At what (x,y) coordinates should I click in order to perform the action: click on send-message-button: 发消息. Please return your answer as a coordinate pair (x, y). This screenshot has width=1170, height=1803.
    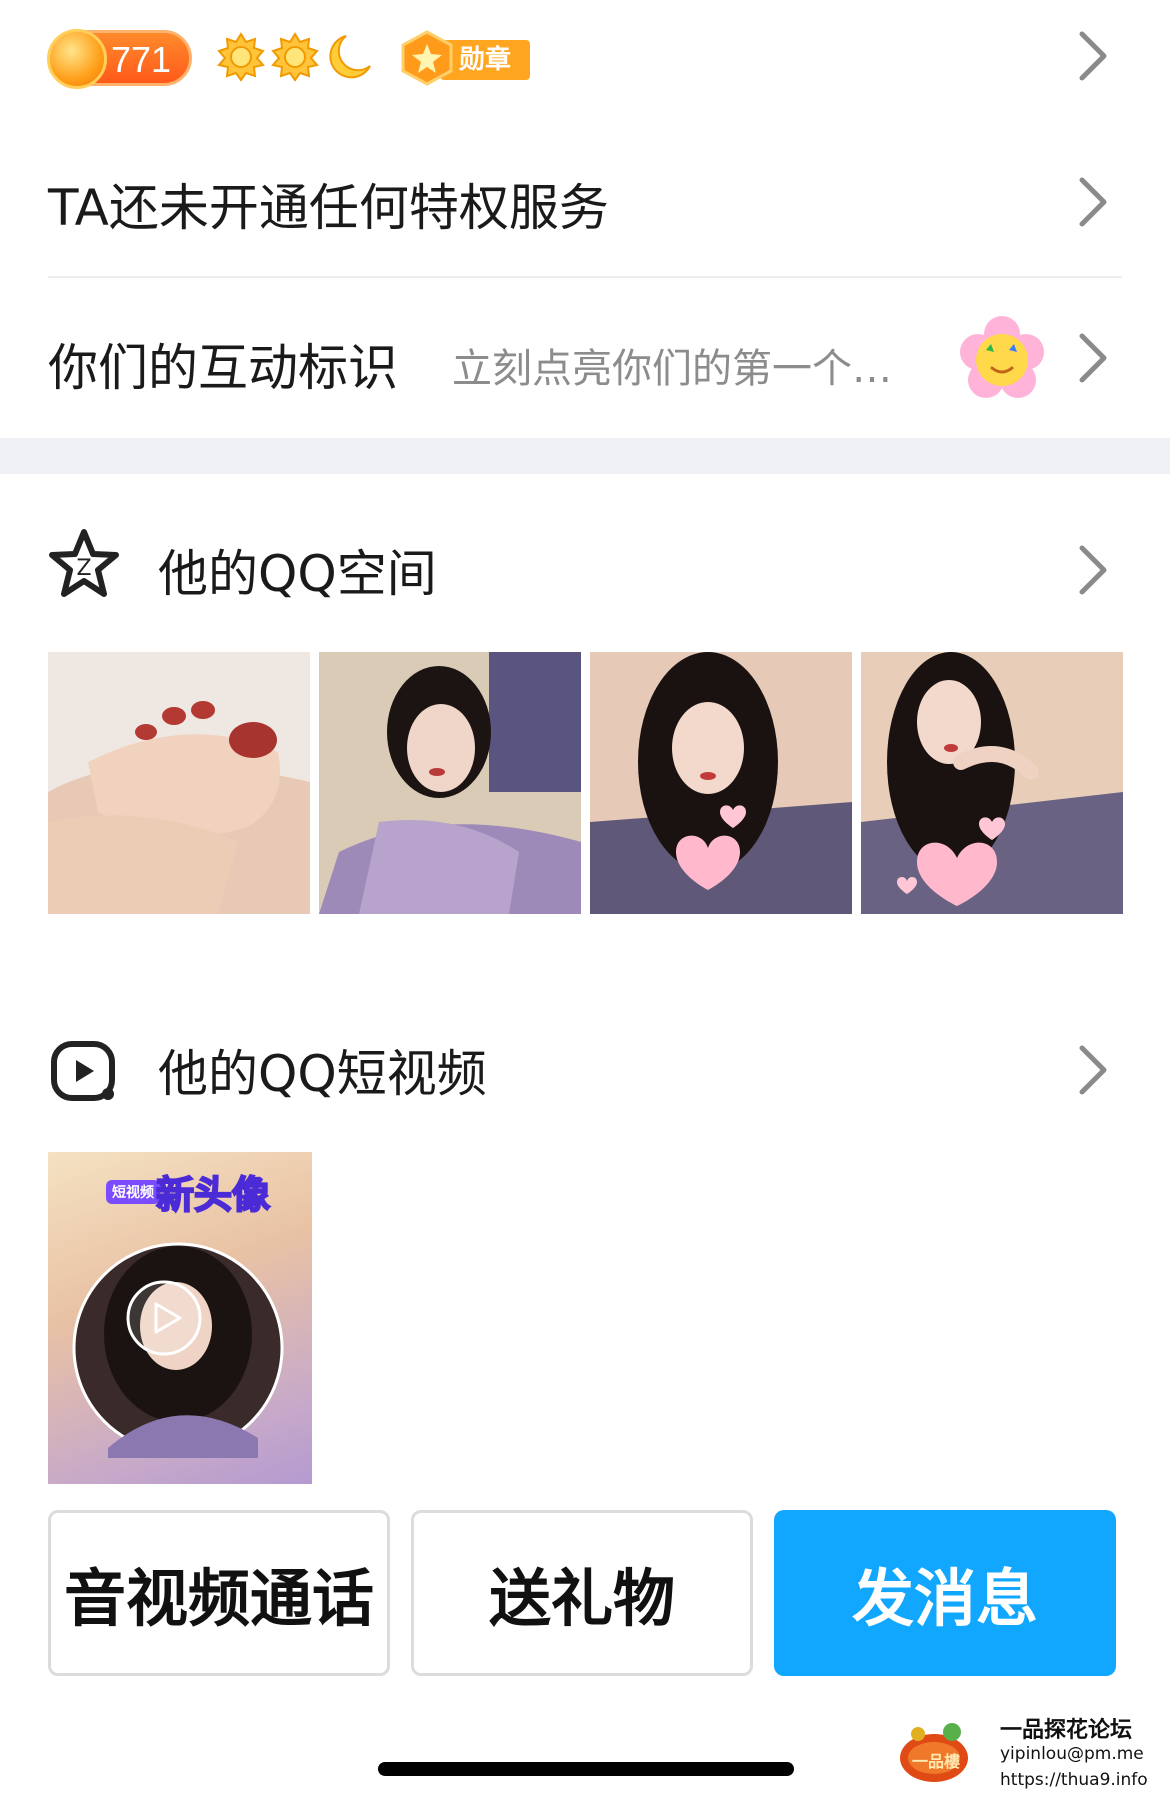
    Looking at the image, I should click on (945, 1593).